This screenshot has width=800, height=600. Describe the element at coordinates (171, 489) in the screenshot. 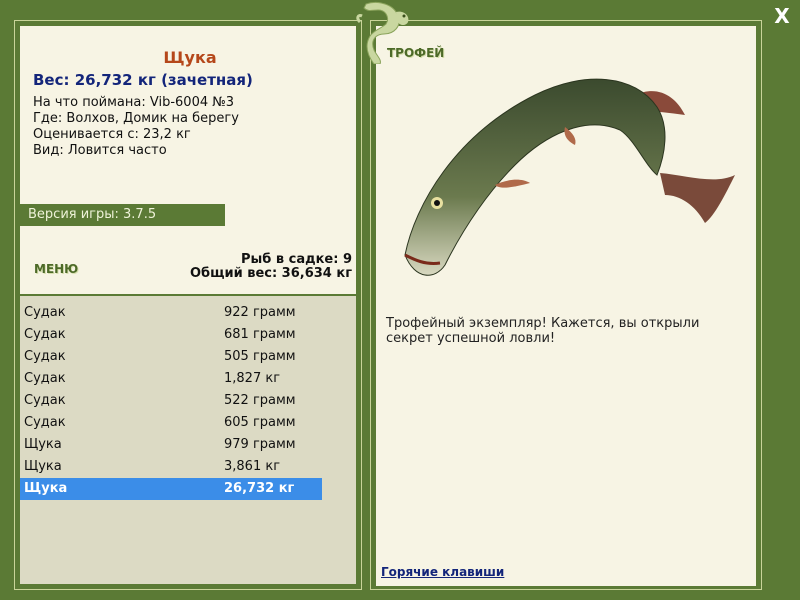

I see `catch-row: Щука 26,732 кг` at that location.